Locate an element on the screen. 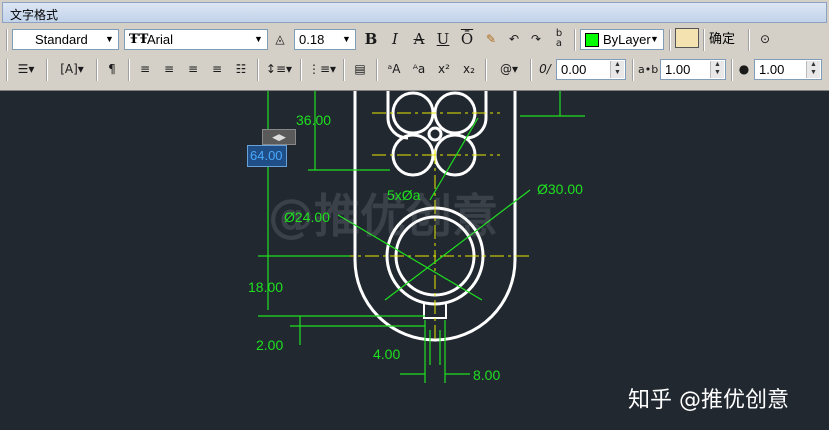 This screenshot has height=430, width=829. columns-icon: ☰▾ is located at coordinates (26, 69).